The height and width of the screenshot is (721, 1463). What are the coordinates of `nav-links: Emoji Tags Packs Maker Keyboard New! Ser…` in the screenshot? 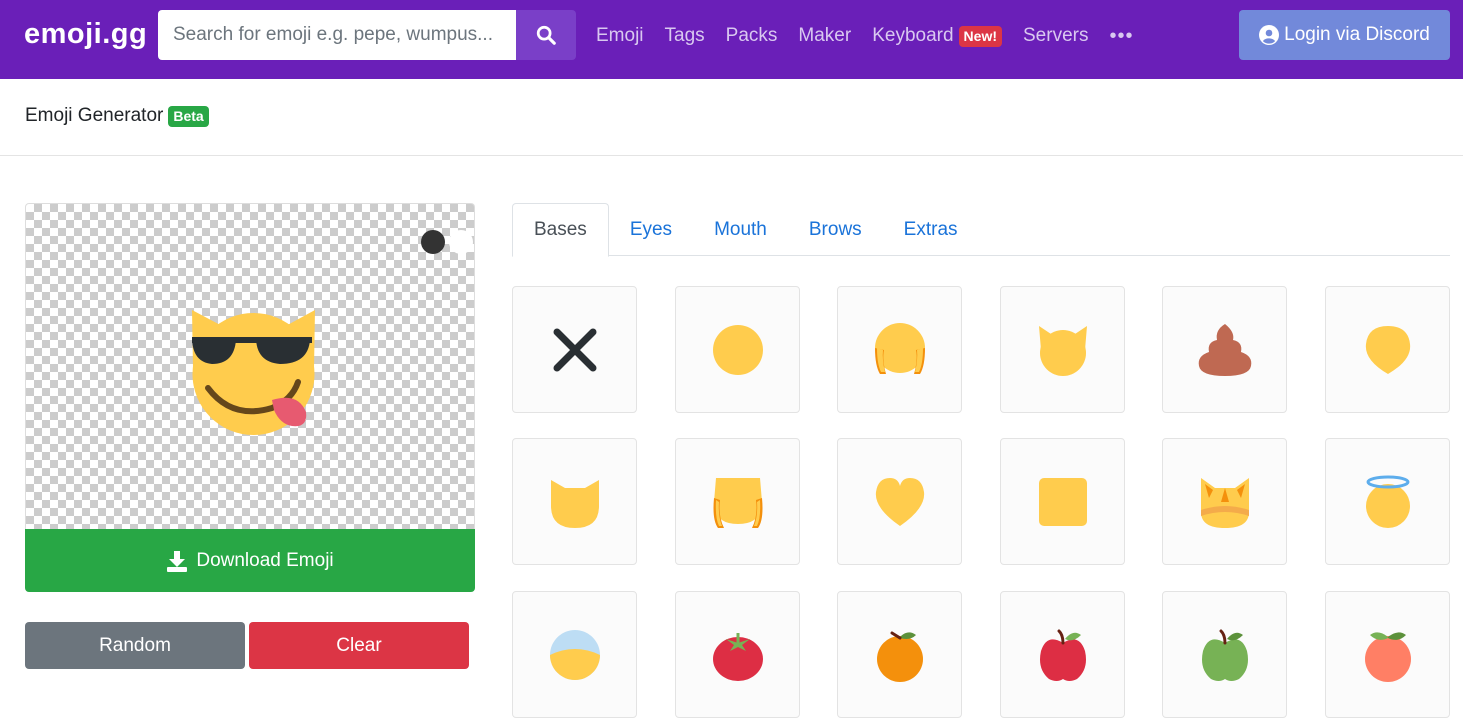 It's located at (864, 36).